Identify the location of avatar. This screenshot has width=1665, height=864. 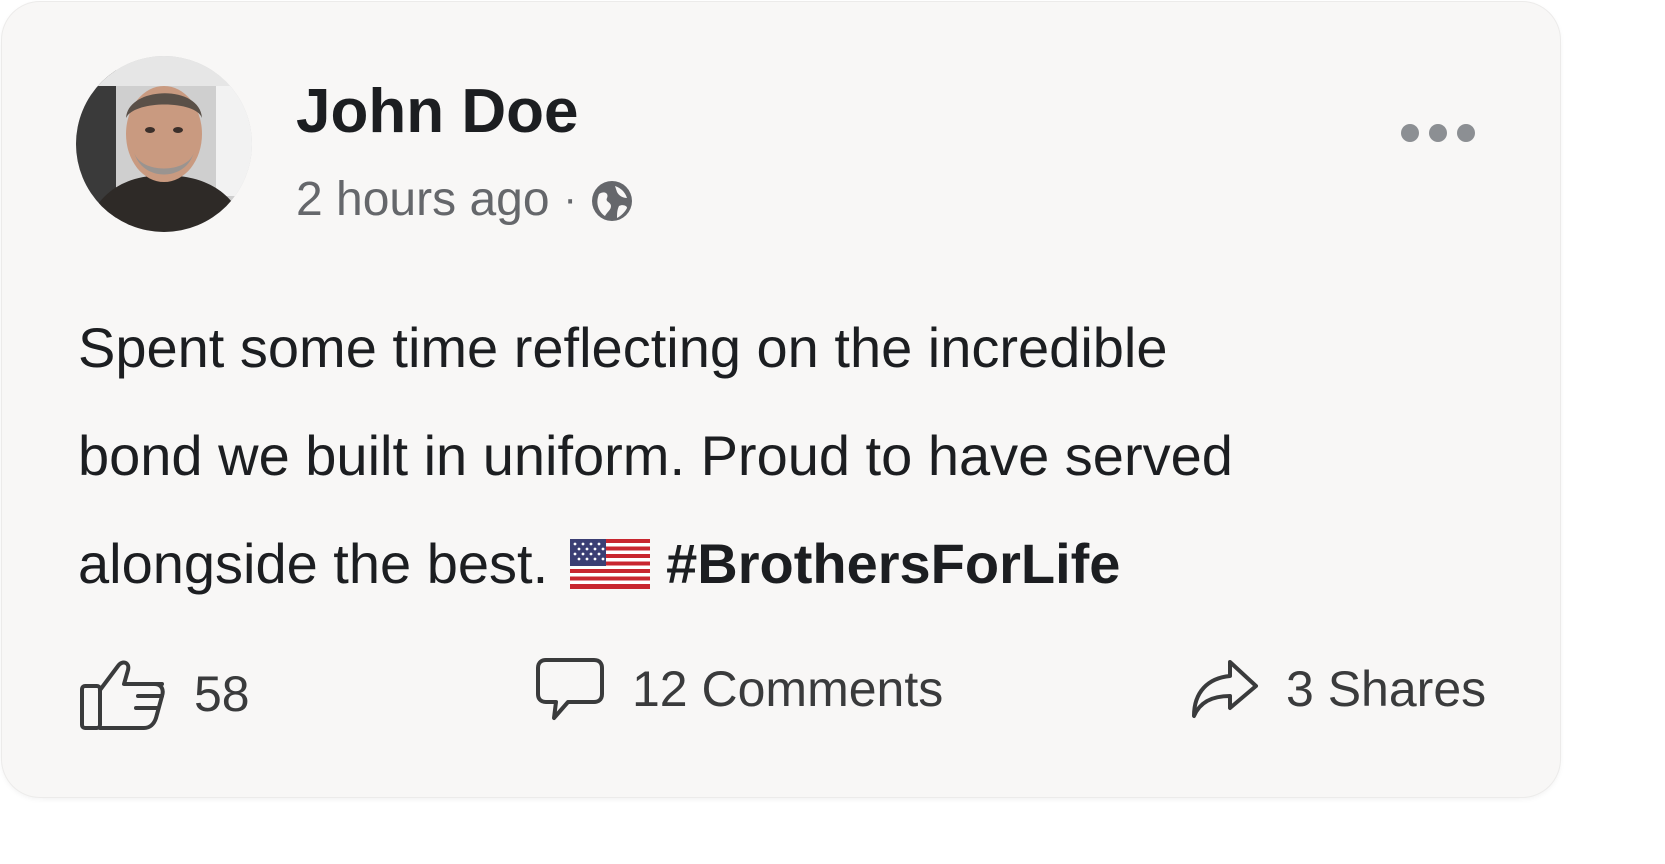
(164, 144).